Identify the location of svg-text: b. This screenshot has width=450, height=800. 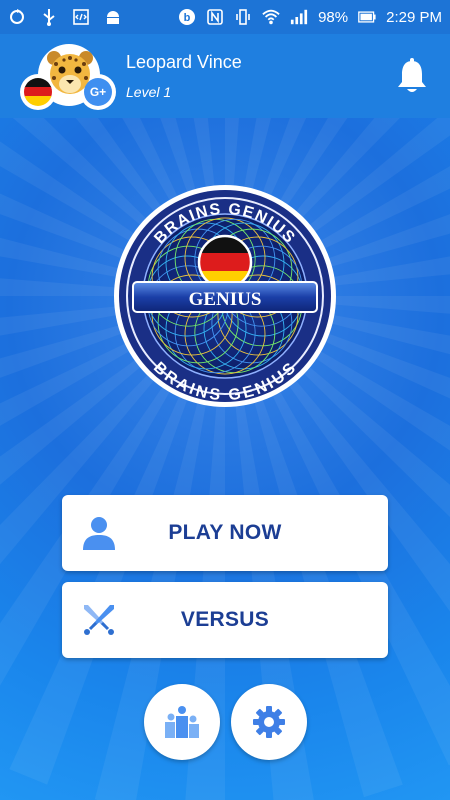
(187, 18).